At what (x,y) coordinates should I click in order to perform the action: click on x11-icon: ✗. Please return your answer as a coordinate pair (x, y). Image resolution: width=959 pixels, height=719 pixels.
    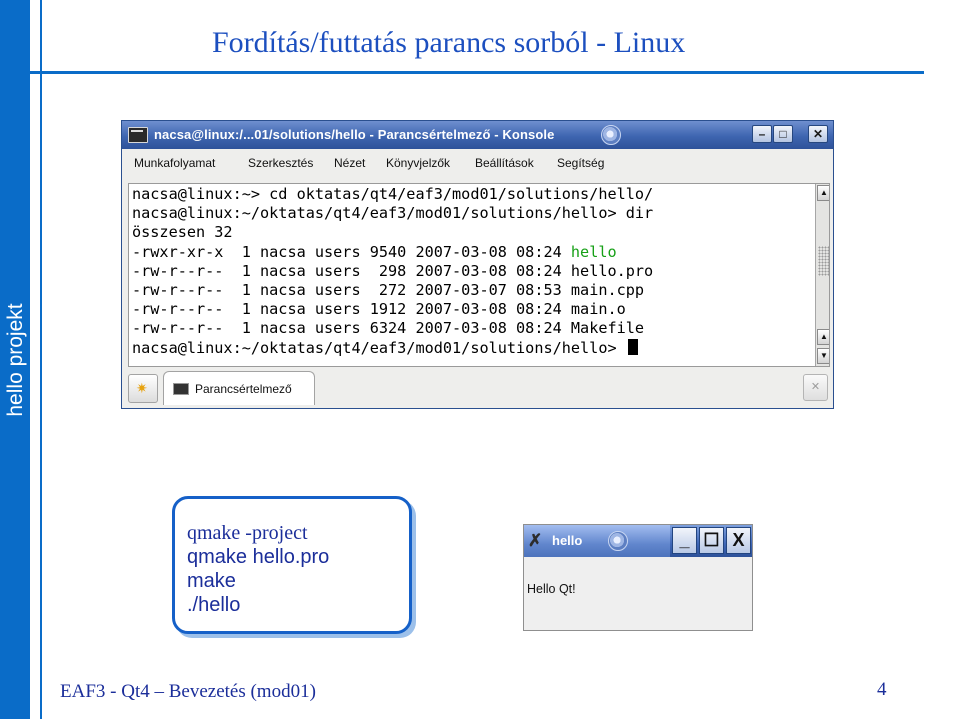
    Looking at the image, I should click on (535, 541).